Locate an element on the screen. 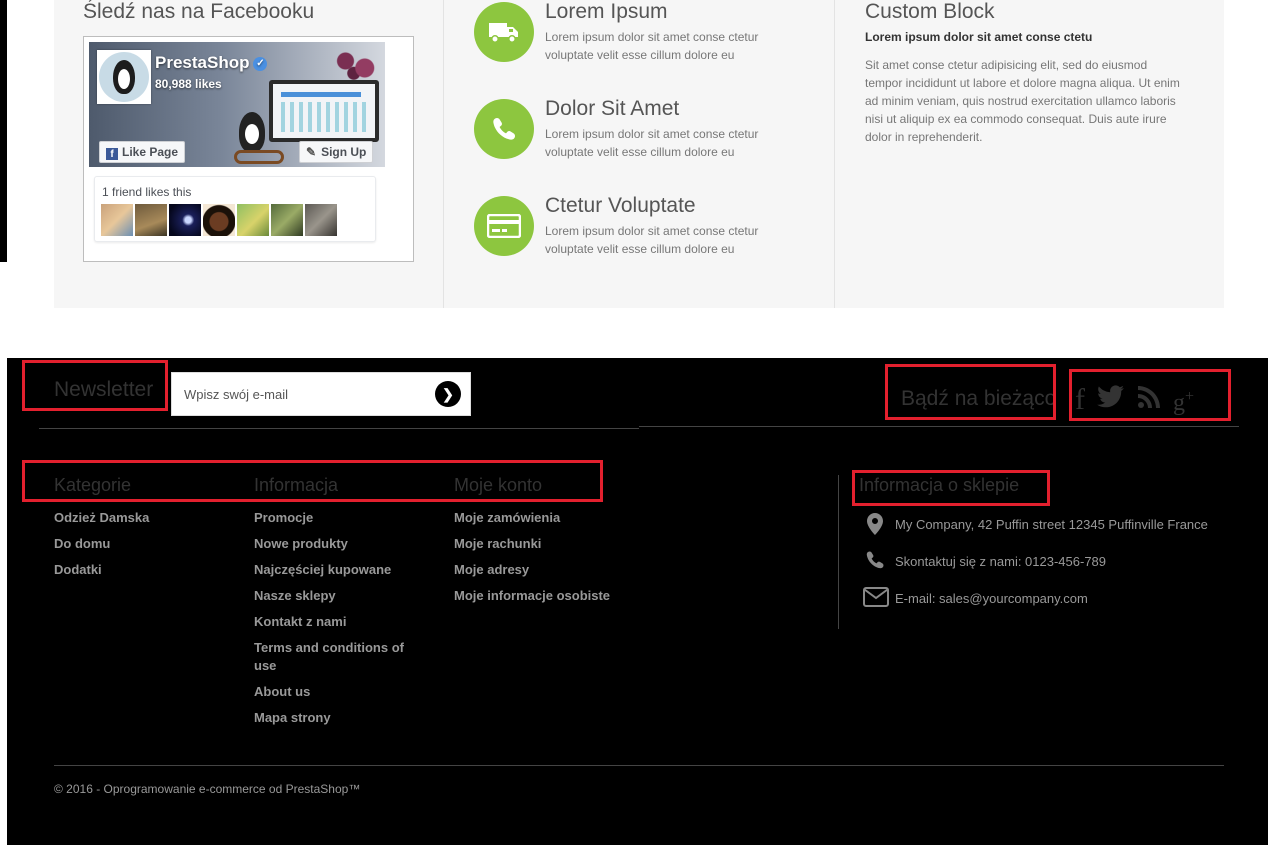 The width and height of the screenshot is (1268, 845). sign-up-label: Sign Up is located at coordinates (344, 152).